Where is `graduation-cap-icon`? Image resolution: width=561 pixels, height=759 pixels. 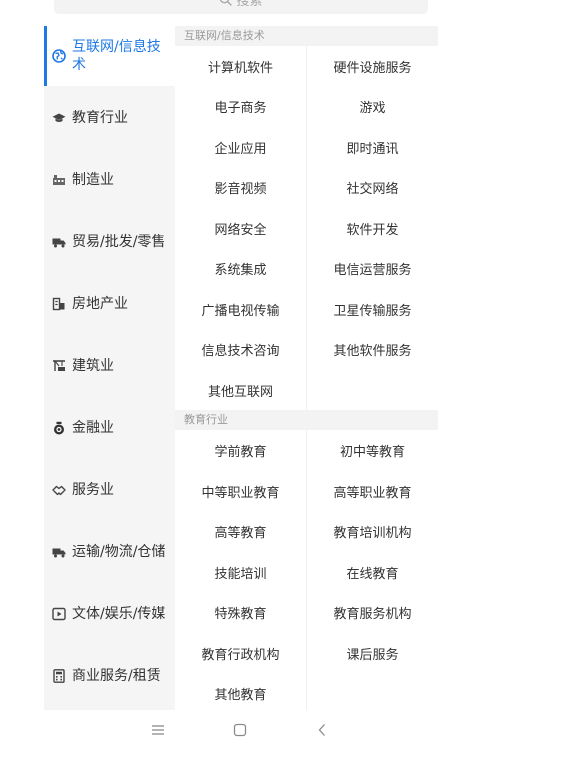 graduation-cap-icon is located at coordinates (59, 118).